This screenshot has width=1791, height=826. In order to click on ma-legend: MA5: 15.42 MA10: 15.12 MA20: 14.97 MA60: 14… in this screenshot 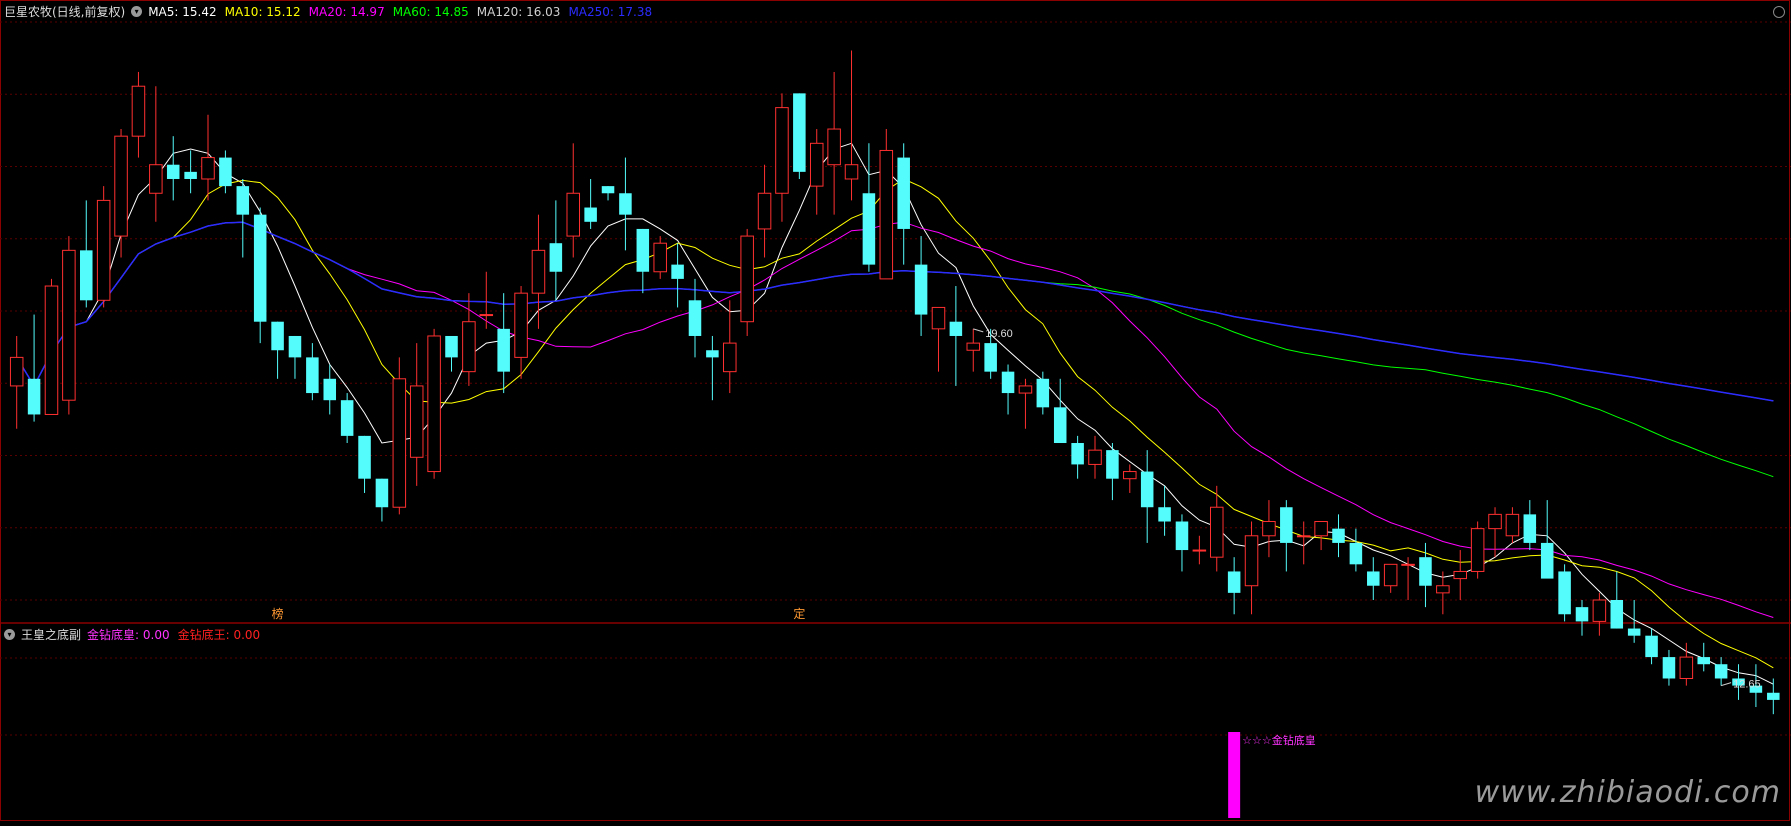, I will do `click(400, 12)`.